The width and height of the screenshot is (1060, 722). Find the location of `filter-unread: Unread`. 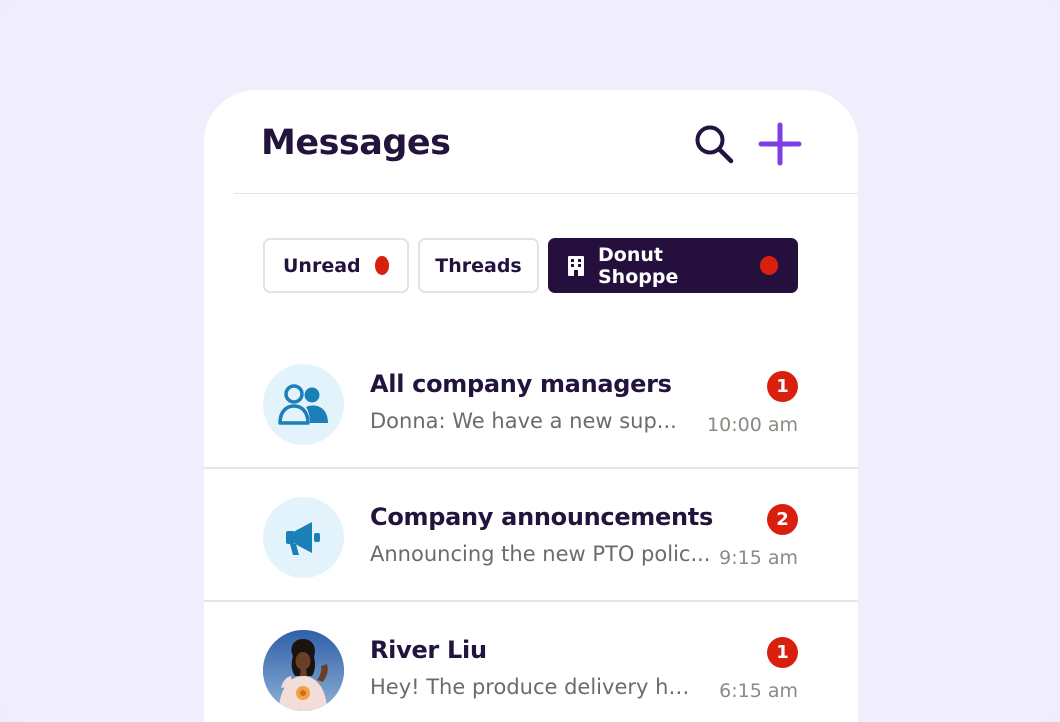

filter-unread: Unread is located at coordinates (336, 265).